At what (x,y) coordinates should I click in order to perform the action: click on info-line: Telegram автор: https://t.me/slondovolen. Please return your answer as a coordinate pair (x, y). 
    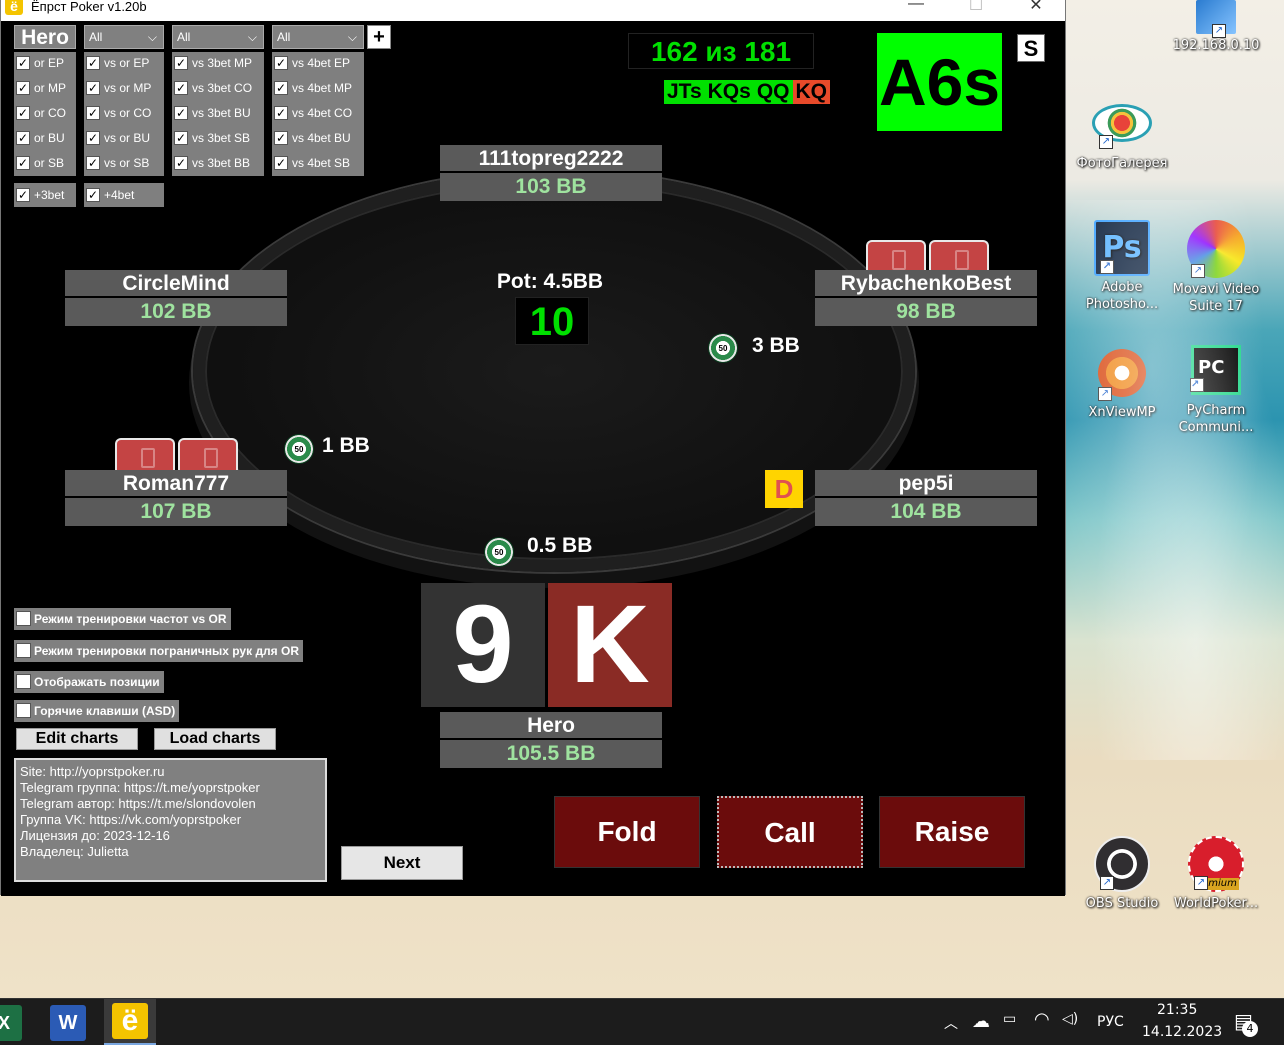
    Looking at the image, I should click on (138, 803).